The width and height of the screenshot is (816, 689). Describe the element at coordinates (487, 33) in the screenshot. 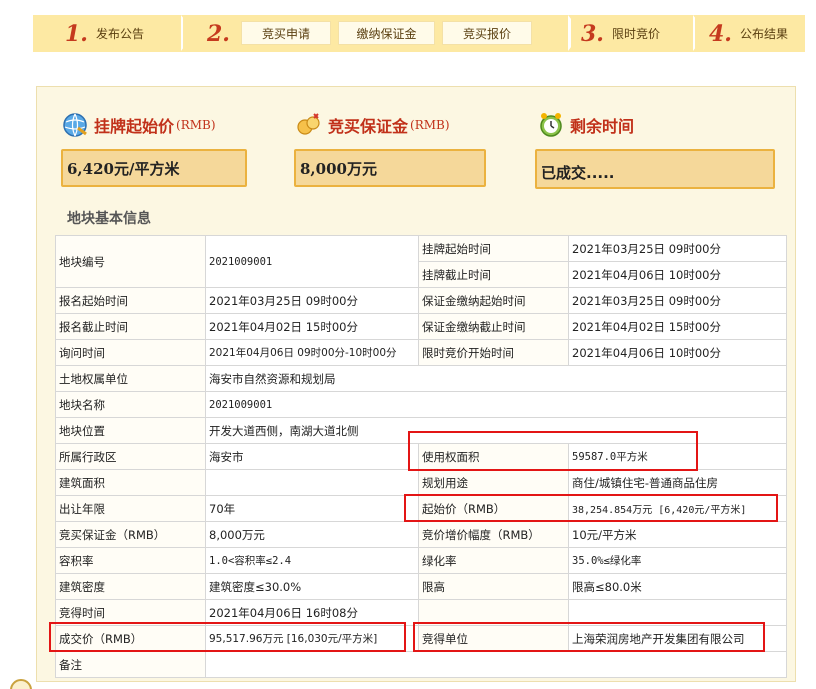

I see `step-2-bid-quote: 竞买报价` at that location.